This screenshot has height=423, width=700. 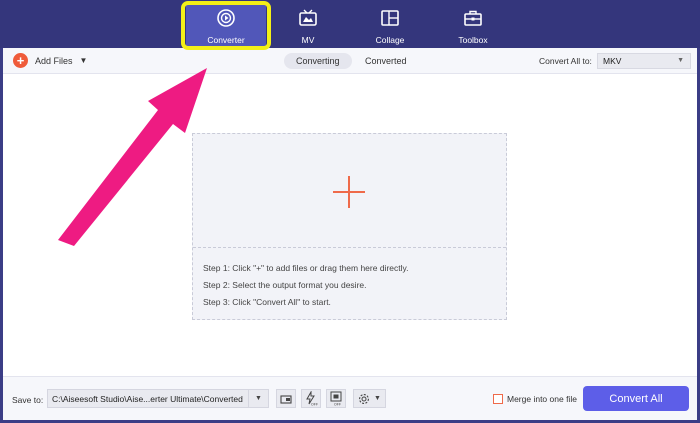 I want to click on convert-all-button: Convert All, so click(x=636, y=398).